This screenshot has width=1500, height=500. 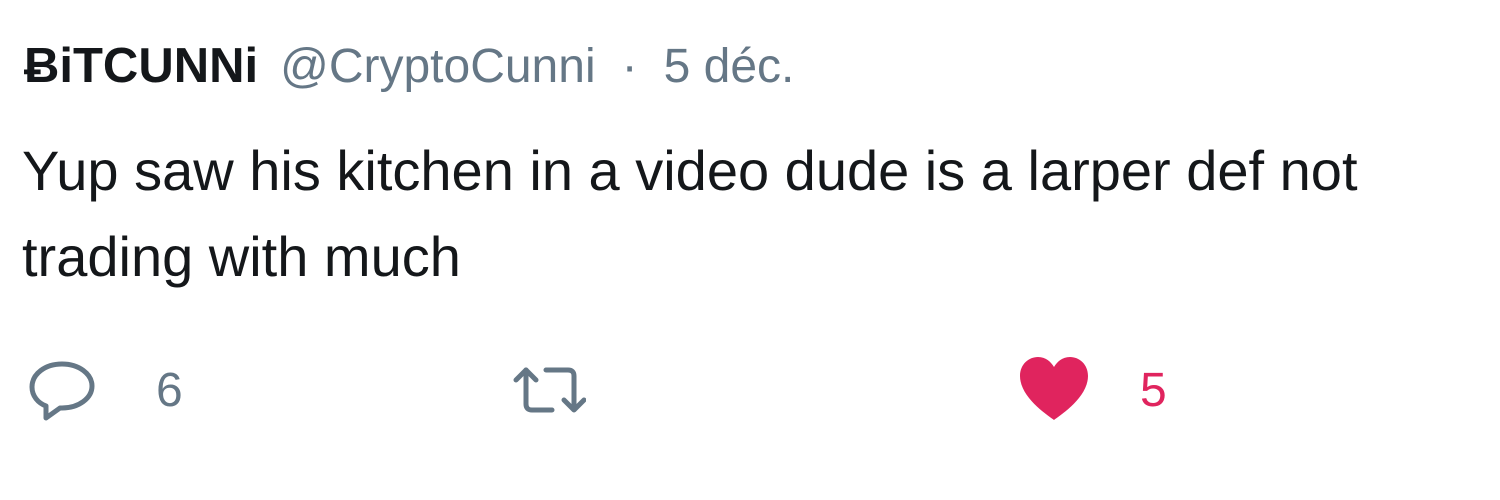 What do you see at coordinates (103, 390) in the screenshot?
I see `reply-button: 6` at bounding box center [103, 390].